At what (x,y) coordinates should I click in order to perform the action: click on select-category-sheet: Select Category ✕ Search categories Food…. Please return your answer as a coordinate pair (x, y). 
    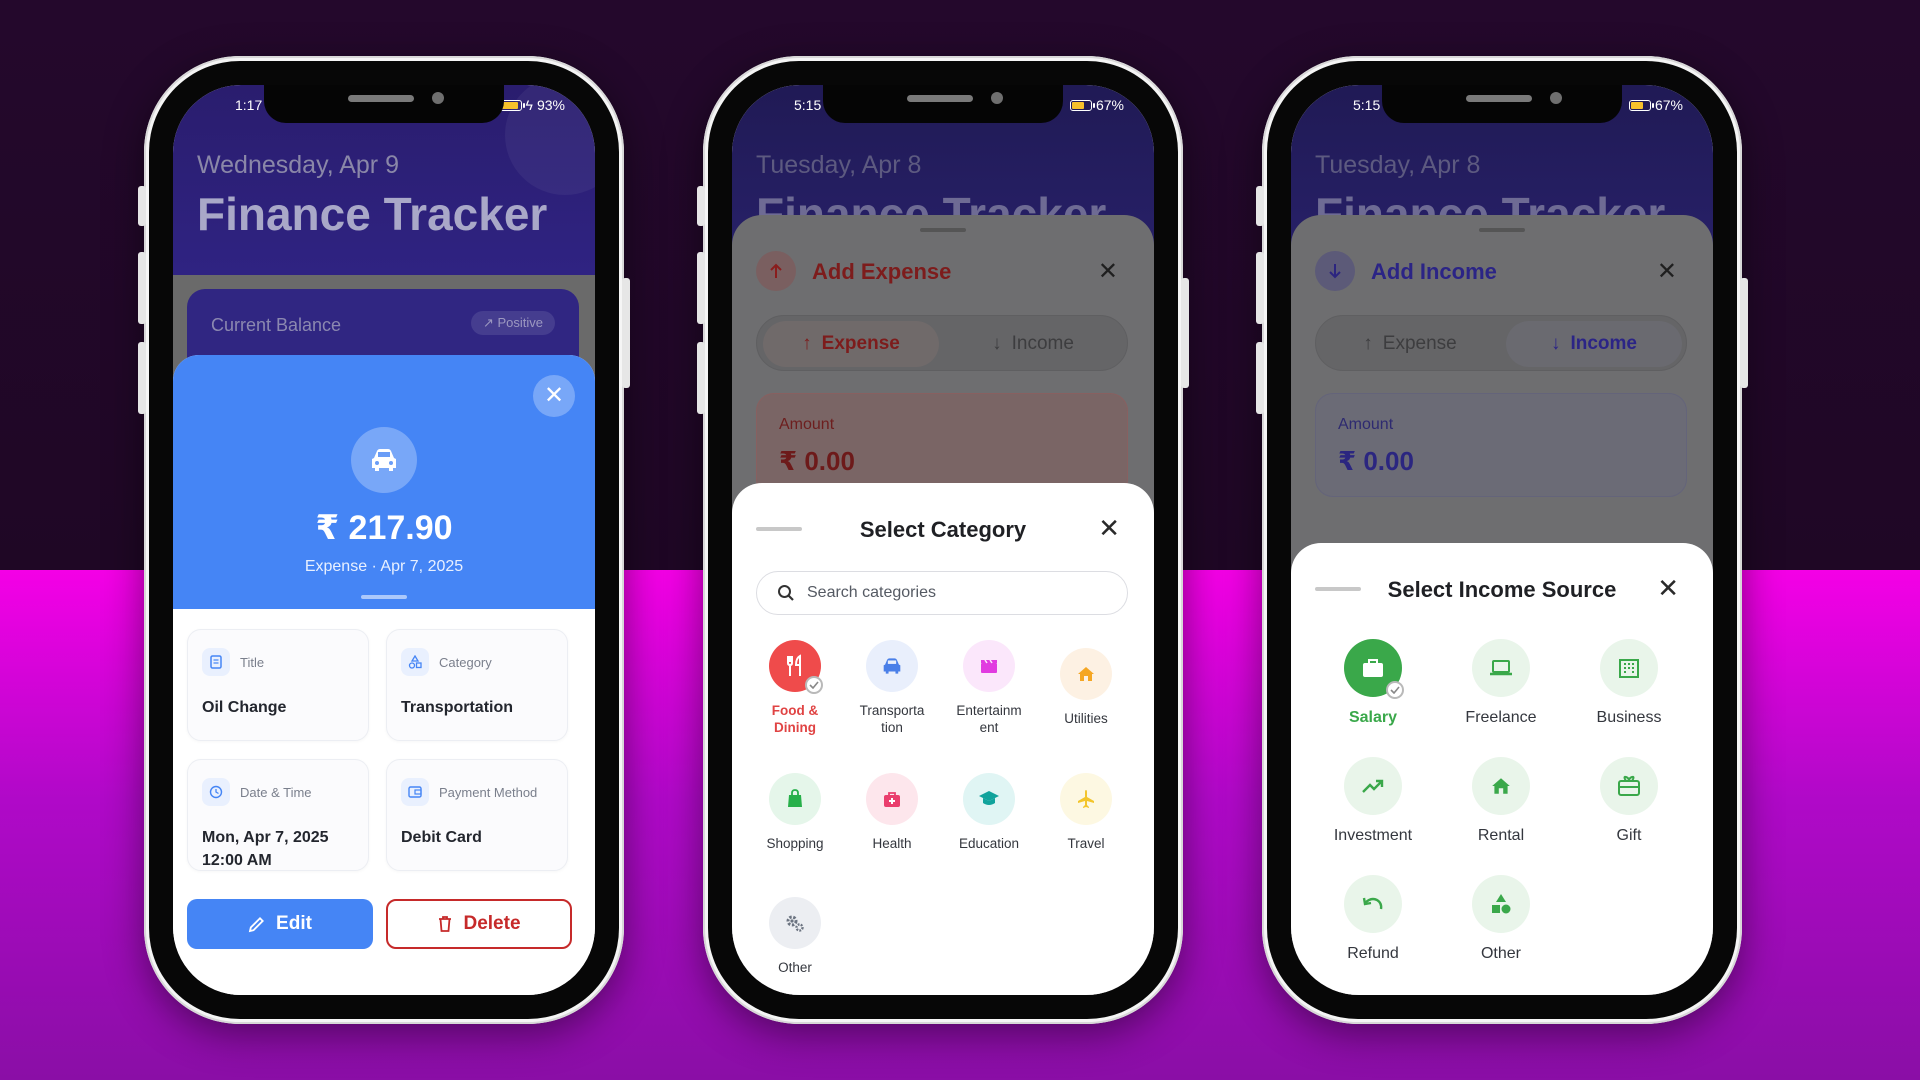
    Looking at the image, I should click on (943, 739).